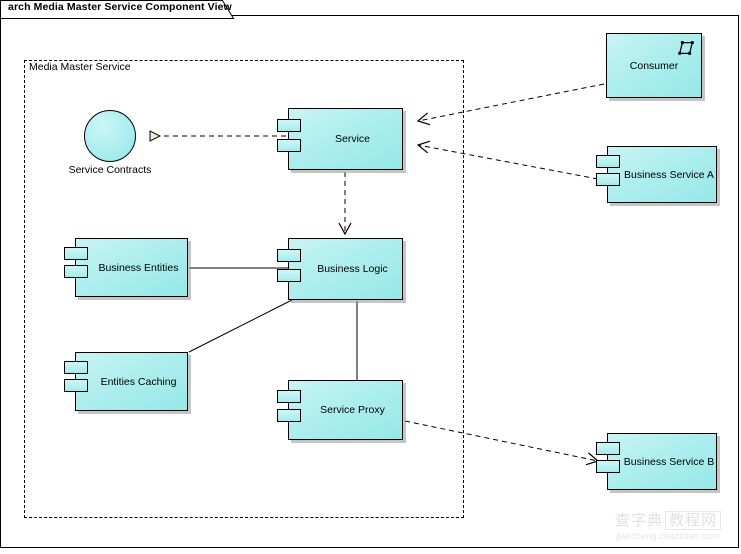 Image resolution: width=741 pixels, height=554 pixels. Describe the element at coordinates (289, 275) in the screenshot. I see `port-business-logic-required` at that location.